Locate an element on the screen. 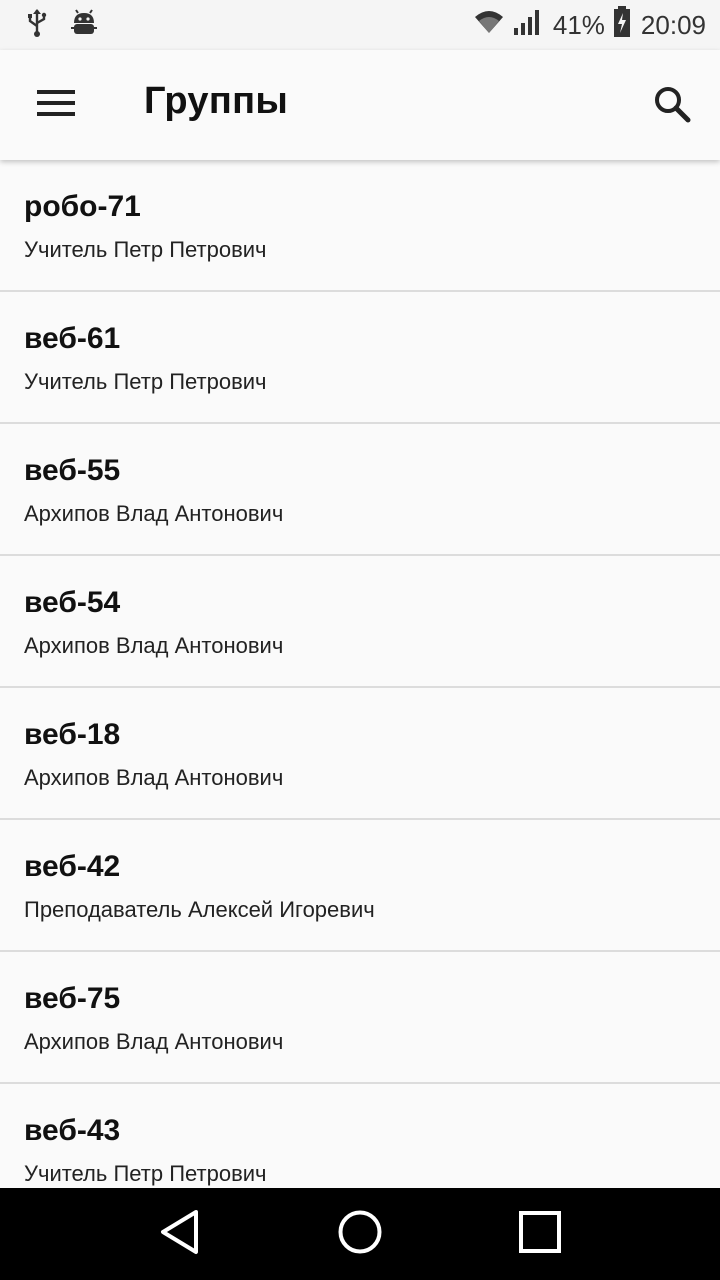  group-name: веб-54 is located at coordinates (72, 602).